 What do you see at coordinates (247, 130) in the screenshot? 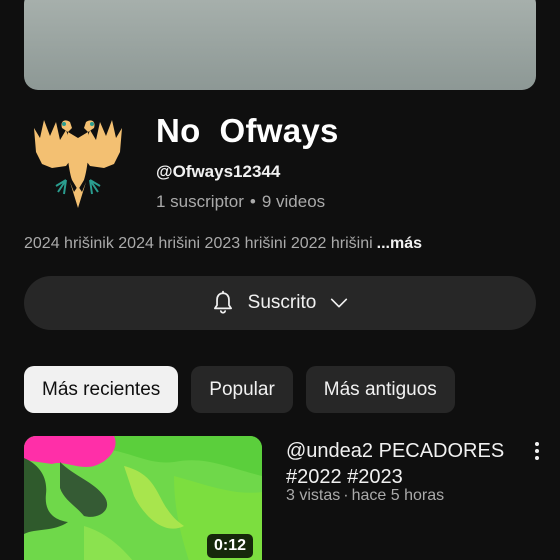
I see `channel-name: No Ofways` at bounding box center [247, 130].